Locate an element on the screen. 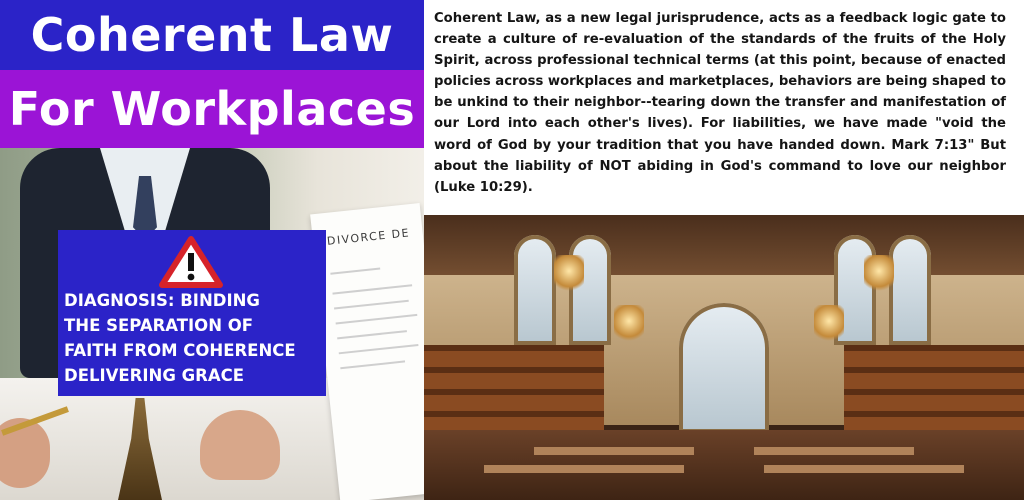 This screenshot has height=500, width=1024. warning-icon is located at coordinates (191, 262).